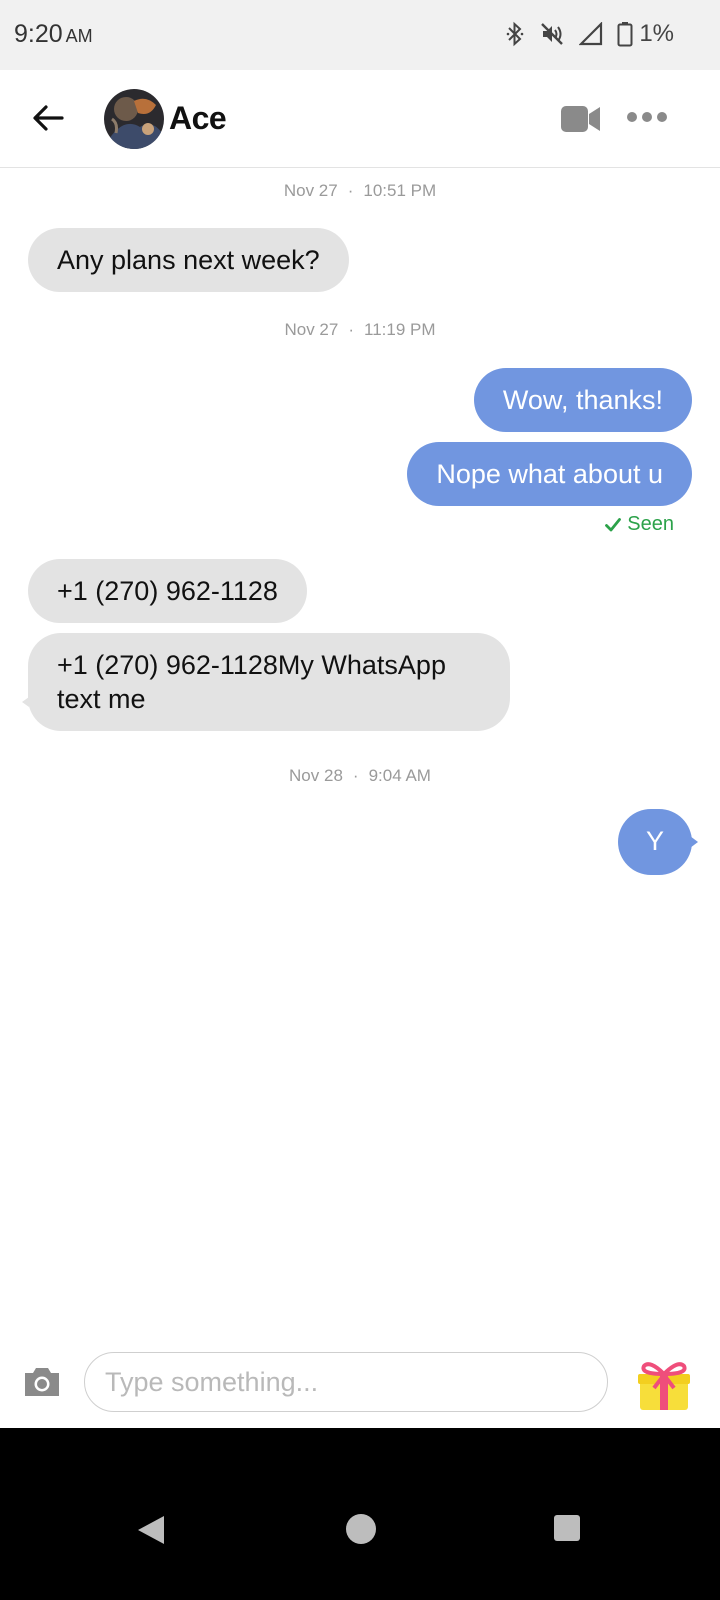 The width and height of the screenshot is (720, 1600). What do you see at coordinates (656, 33) in the screenshot?
I see `battery-percent: 1%` at bounding box center [656, 33].